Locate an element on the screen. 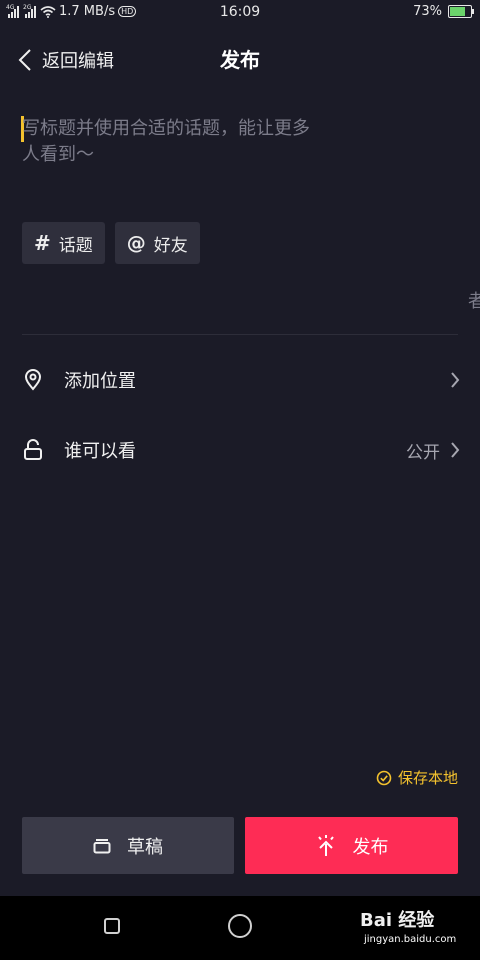 Image resolution: width=480 pixels, height=960 pixels. friend-label: 好友 is located at coordinates (170, 245).